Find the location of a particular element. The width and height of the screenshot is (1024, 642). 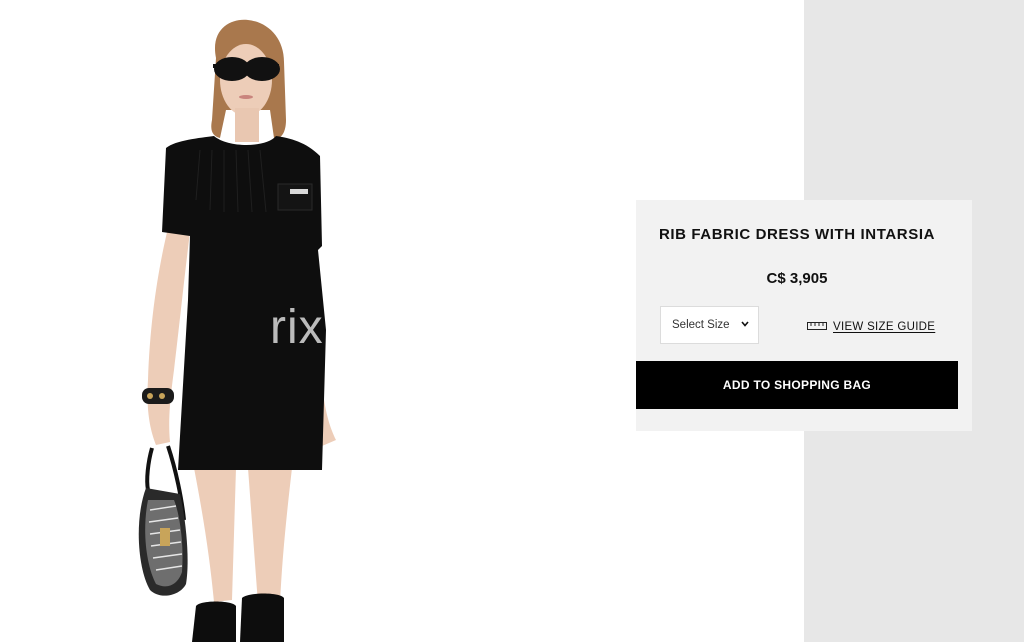

product-title: RIB FABRIC DRESS WITH INTARSIA is located at coordinates (797, 234).